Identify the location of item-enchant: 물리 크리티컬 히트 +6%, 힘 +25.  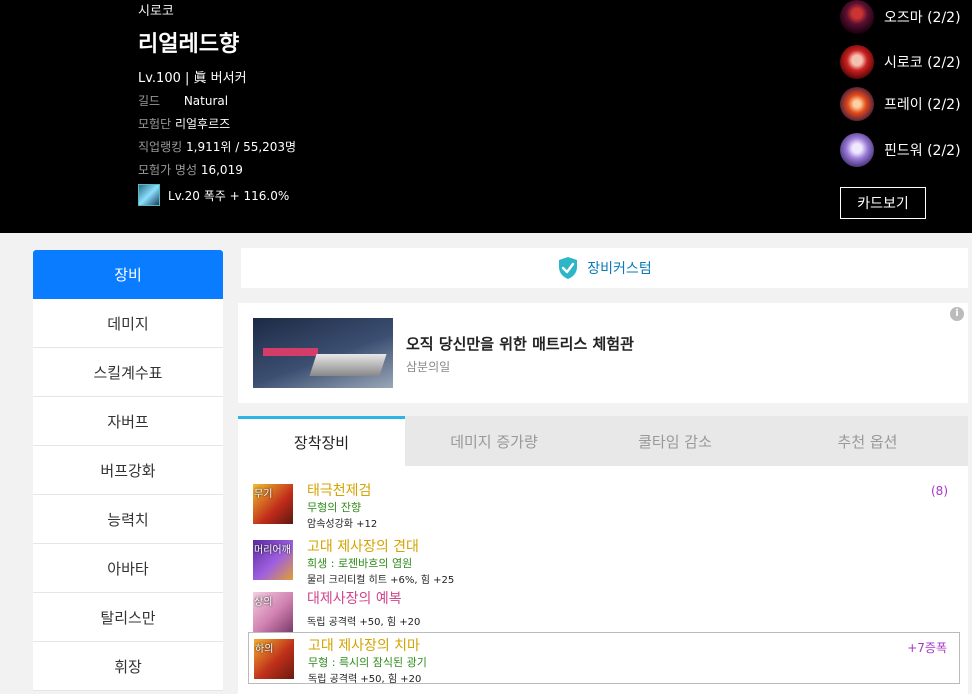
(381, 580).